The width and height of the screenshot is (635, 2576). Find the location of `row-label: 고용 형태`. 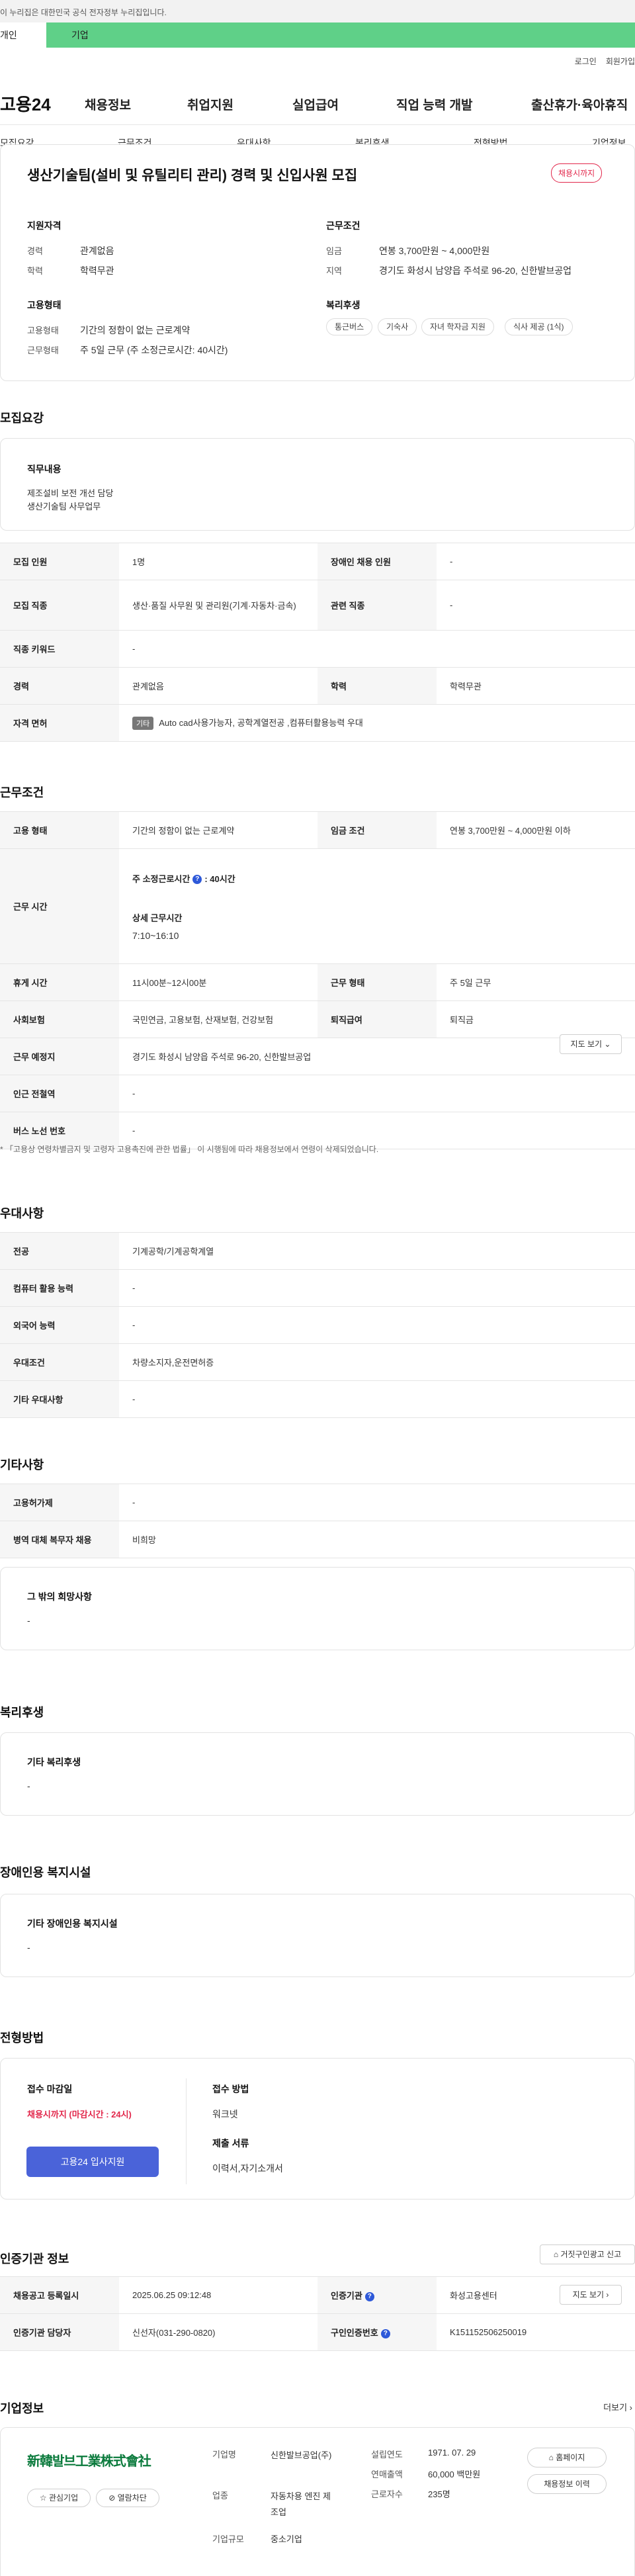

row-label: 고용 형태 is located at coordinates (59, 830).